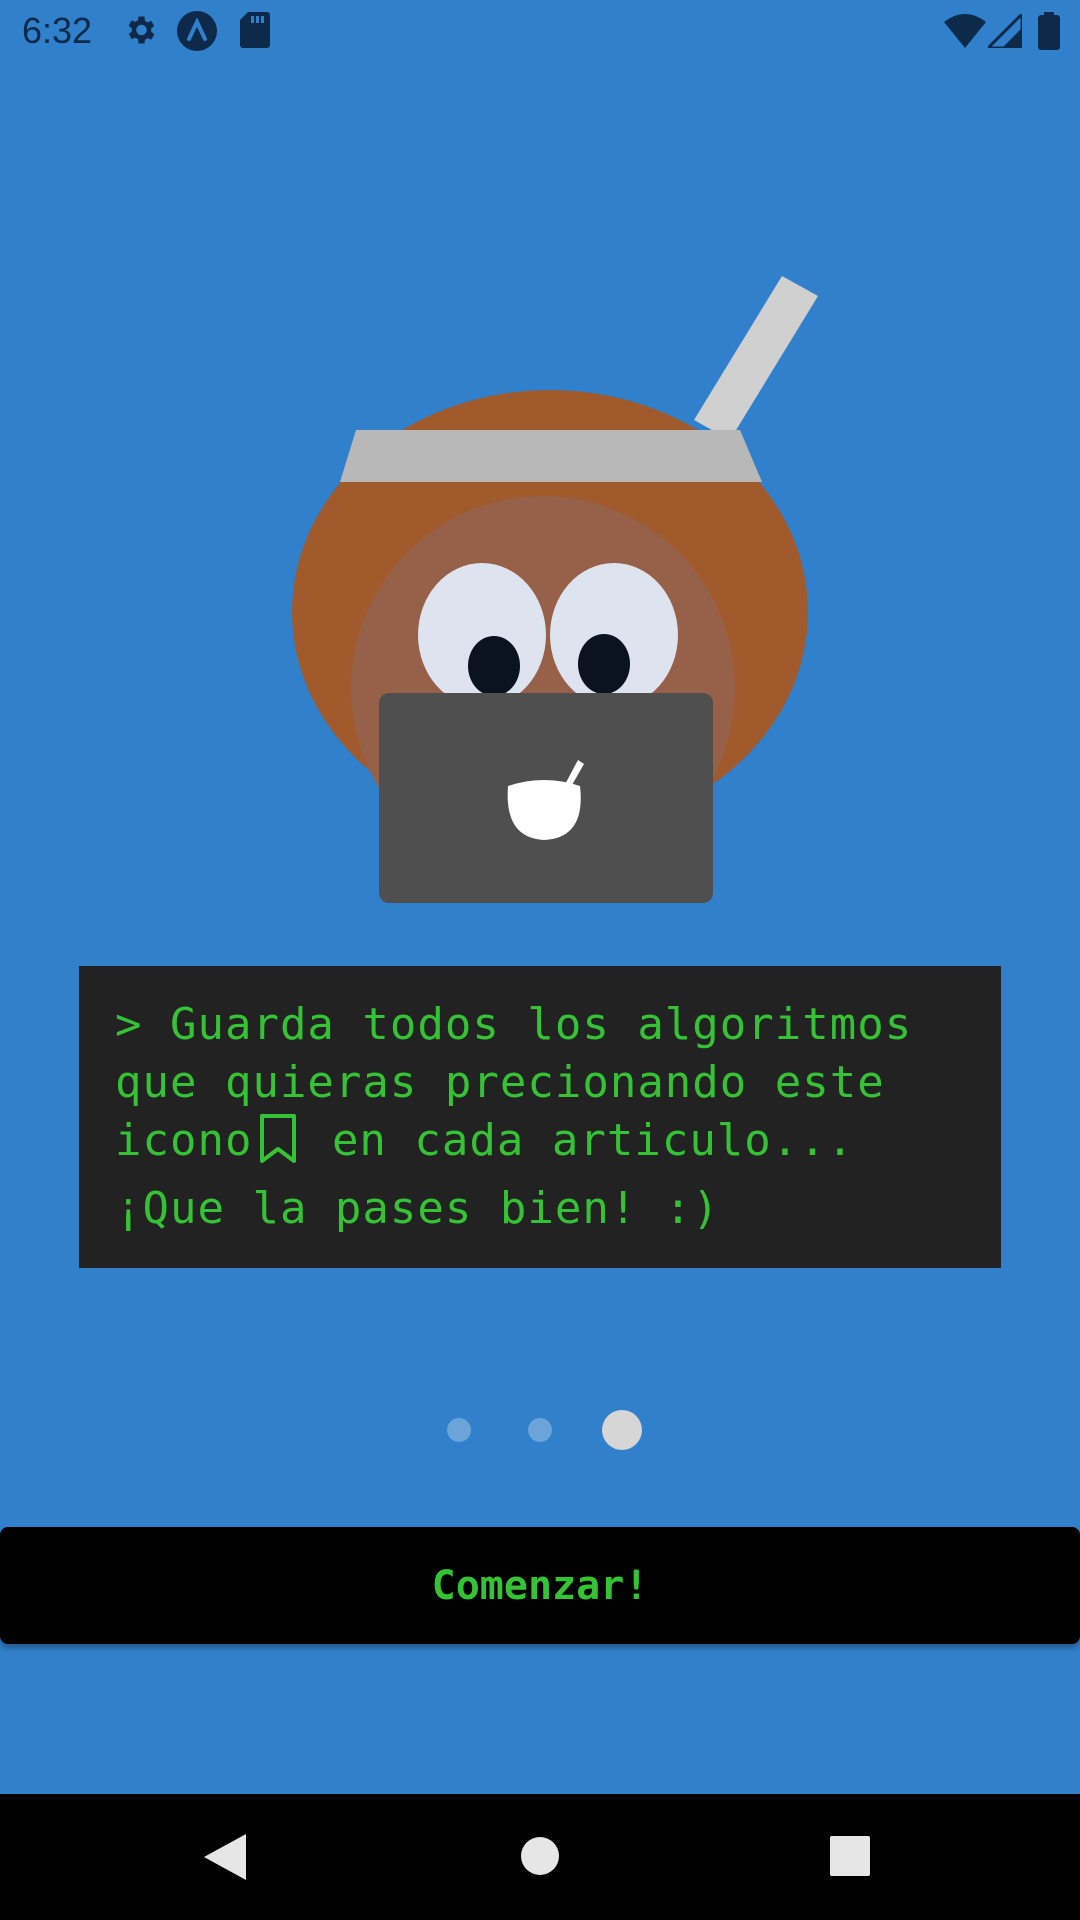 This screenshot has width=1080, height=1920. I want to click on navigation-bar, so click(540, 1857).